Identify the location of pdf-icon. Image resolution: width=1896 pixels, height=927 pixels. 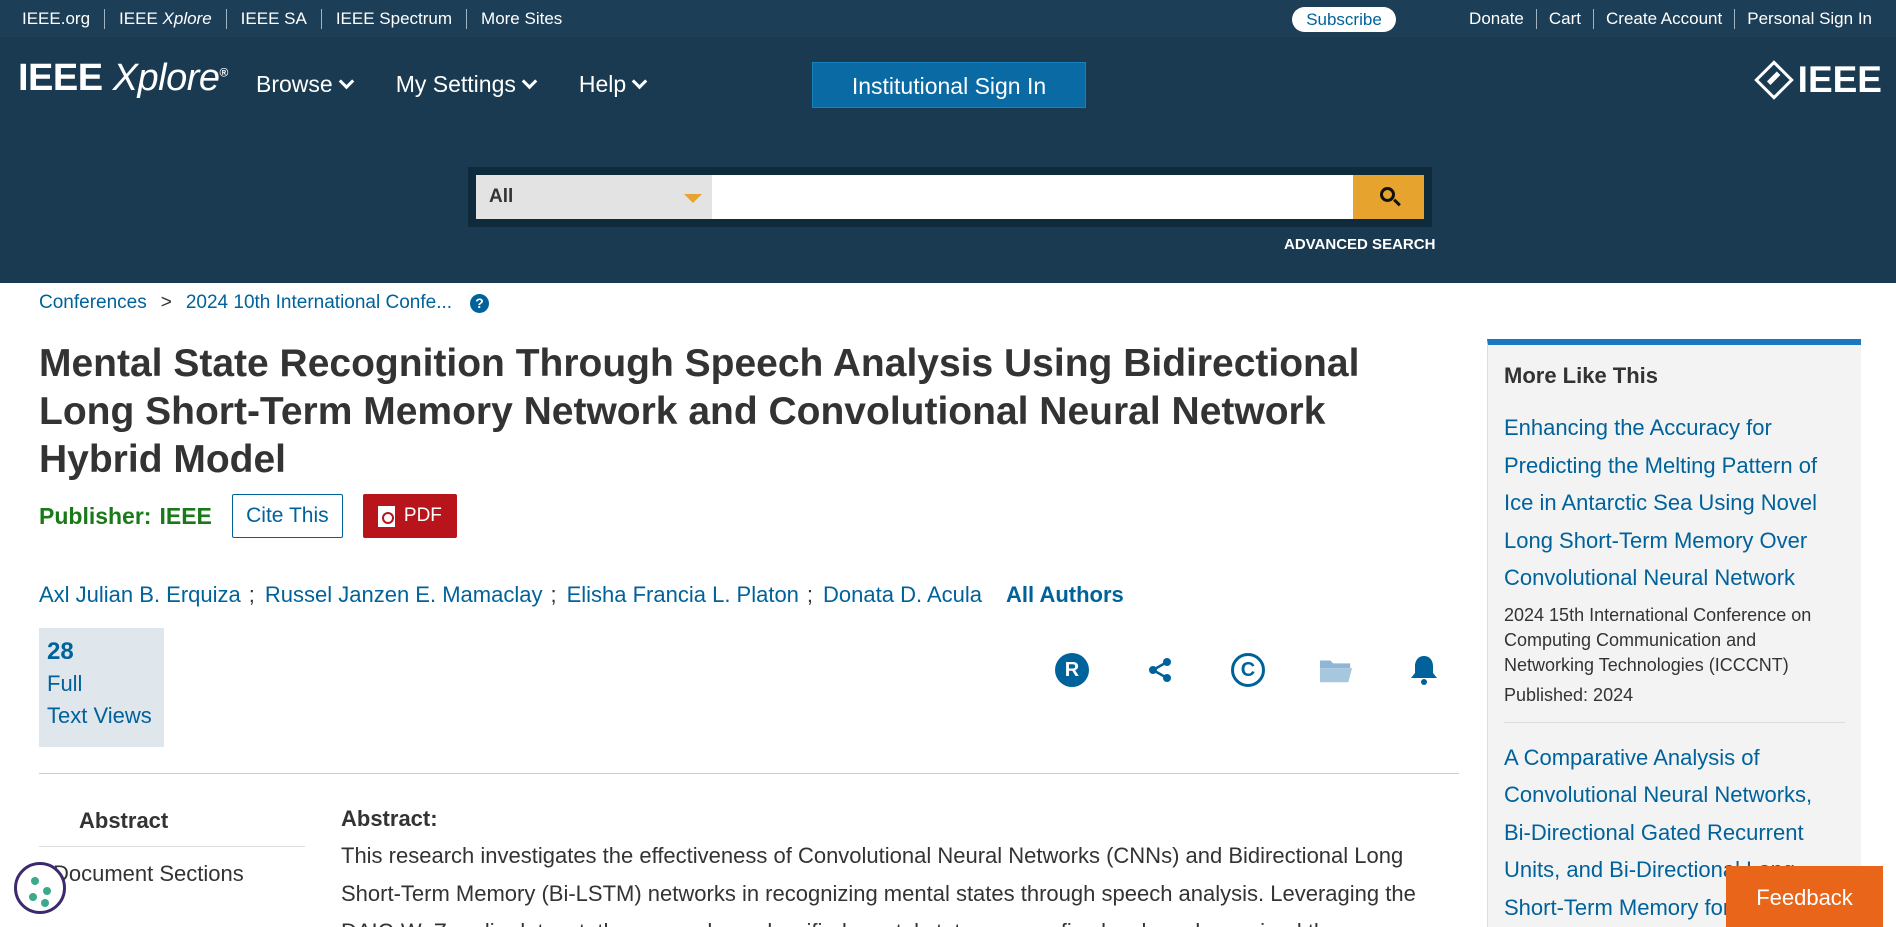
(386, 516).